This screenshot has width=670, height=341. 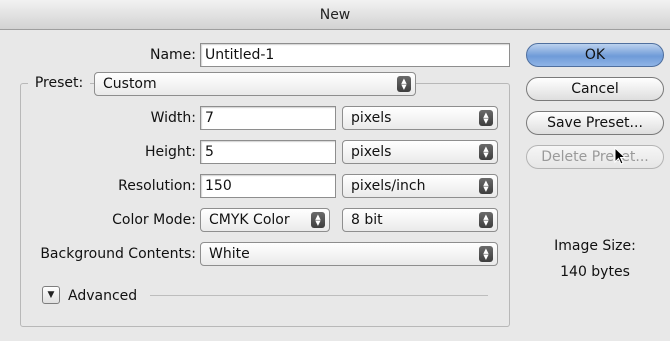 I want to click on height-unit-select: pixels ▲ ▼, so click(x=420, y=152).